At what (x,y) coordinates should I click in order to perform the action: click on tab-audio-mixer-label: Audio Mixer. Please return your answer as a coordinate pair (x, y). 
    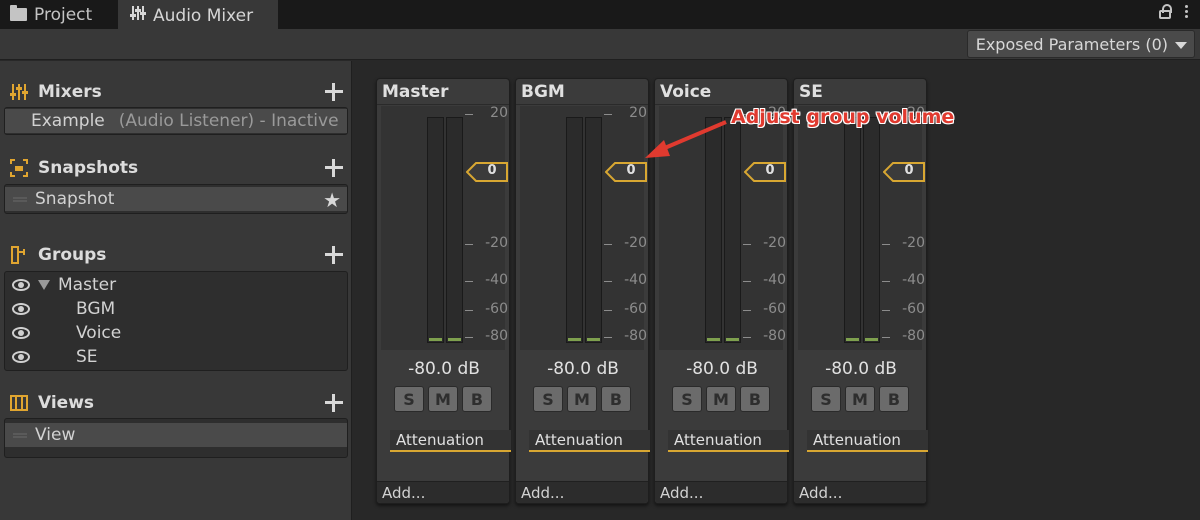
    Looking at the image, I should click on (203, 15).